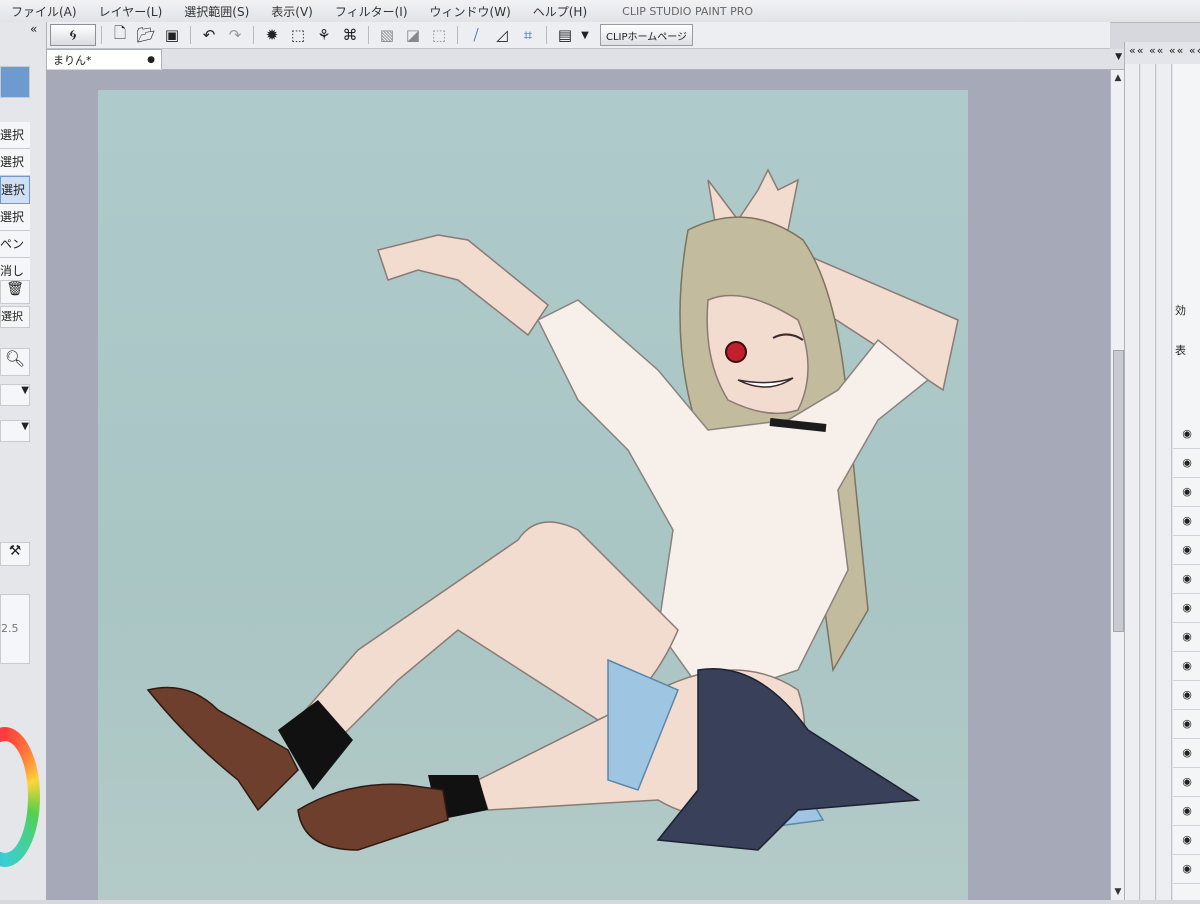 The image size is (1200, 904). What do you see at coordinates (104, 59) in the screenshot?
I see `document-tab: まりん* ●` at bounding box center [104, 59].